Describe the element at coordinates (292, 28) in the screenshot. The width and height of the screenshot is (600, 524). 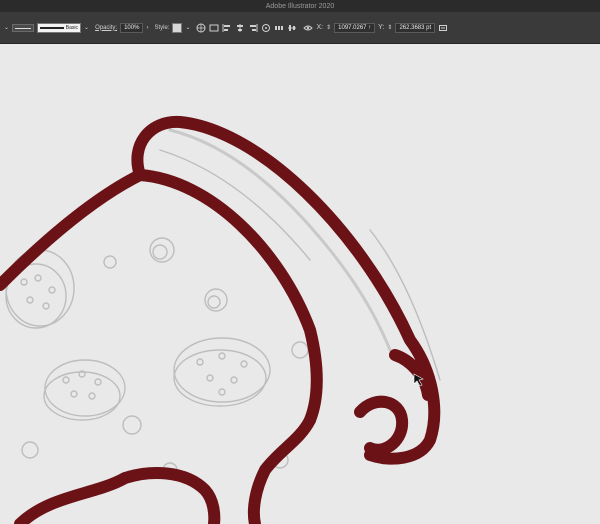
I see `vertical-align-icon` at that location.